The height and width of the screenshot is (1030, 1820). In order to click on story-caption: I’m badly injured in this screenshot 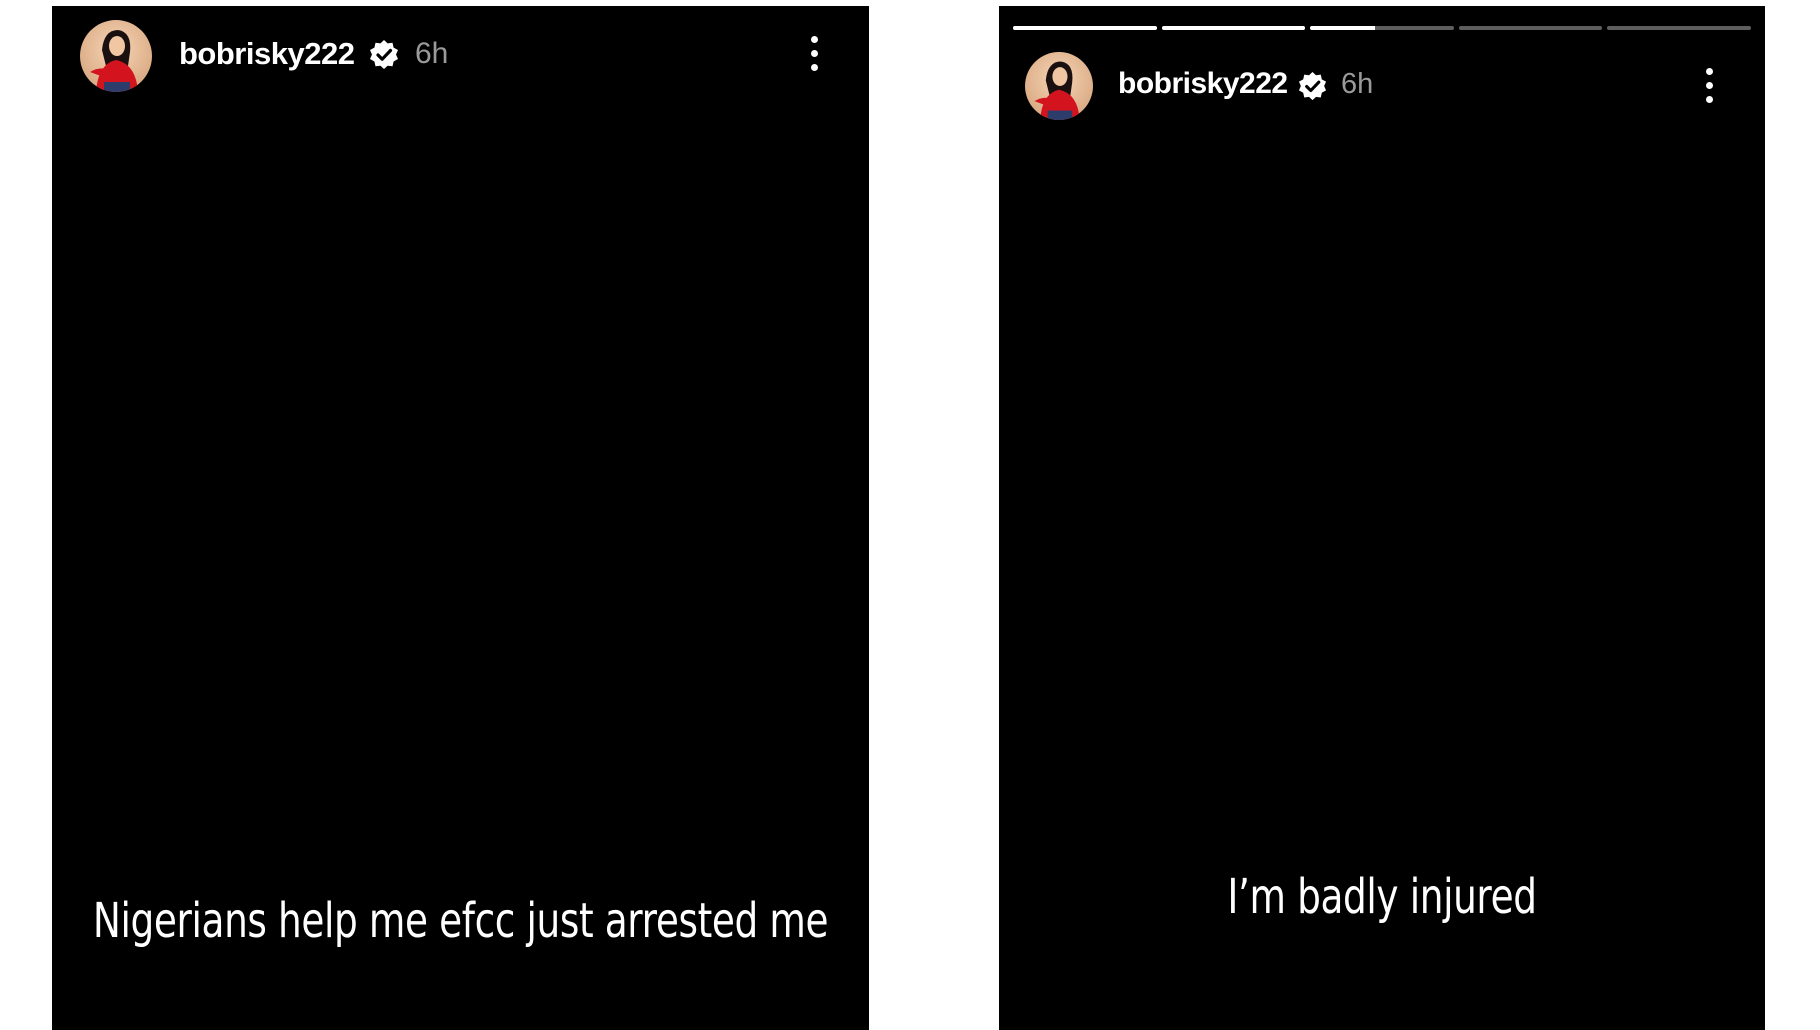, I will do `click(1382, 897)`.